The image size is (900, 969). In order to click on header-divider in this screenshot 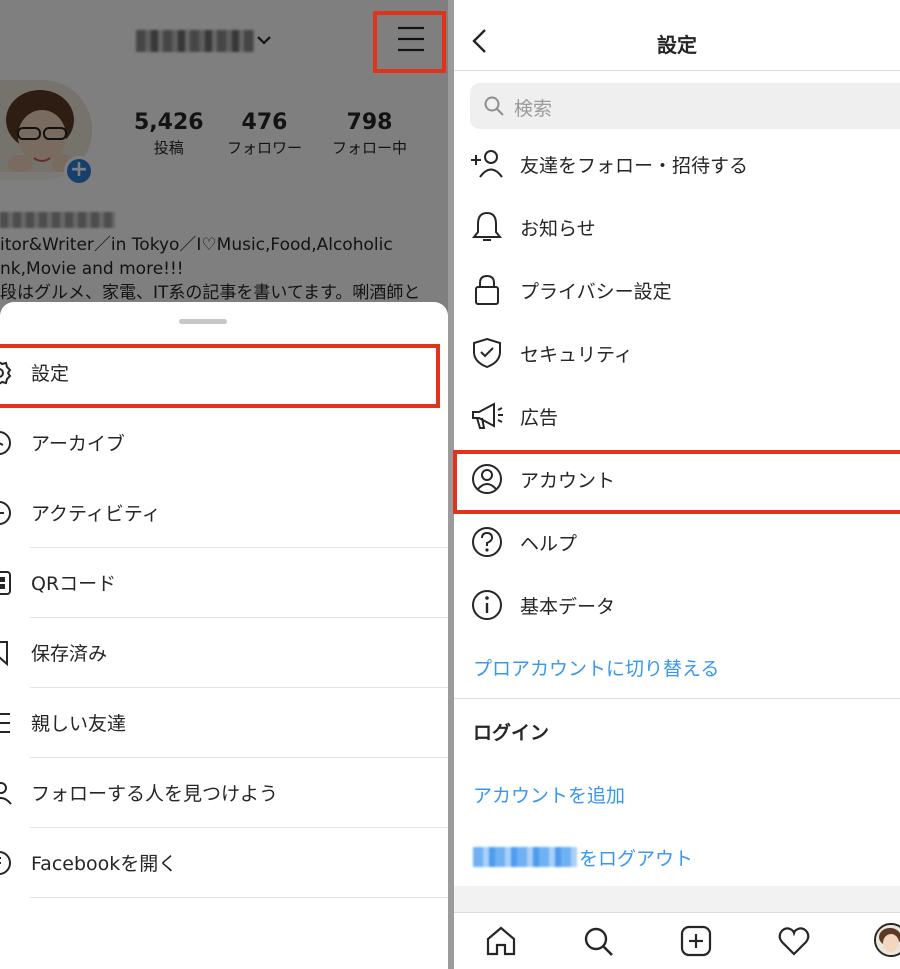, I will do `click(677, 70)`.